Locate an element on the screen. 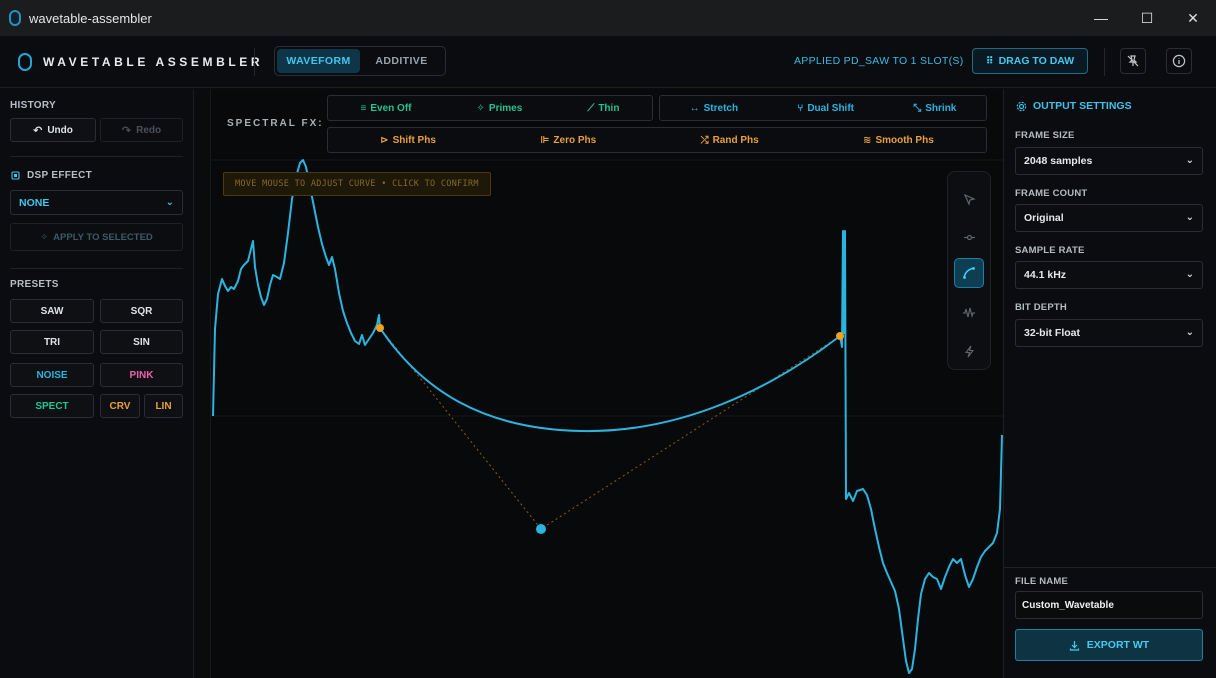 Image resolution: width=1216 pixels, height=678 pixels. gear-icon is located at coordinates (1021, 106).